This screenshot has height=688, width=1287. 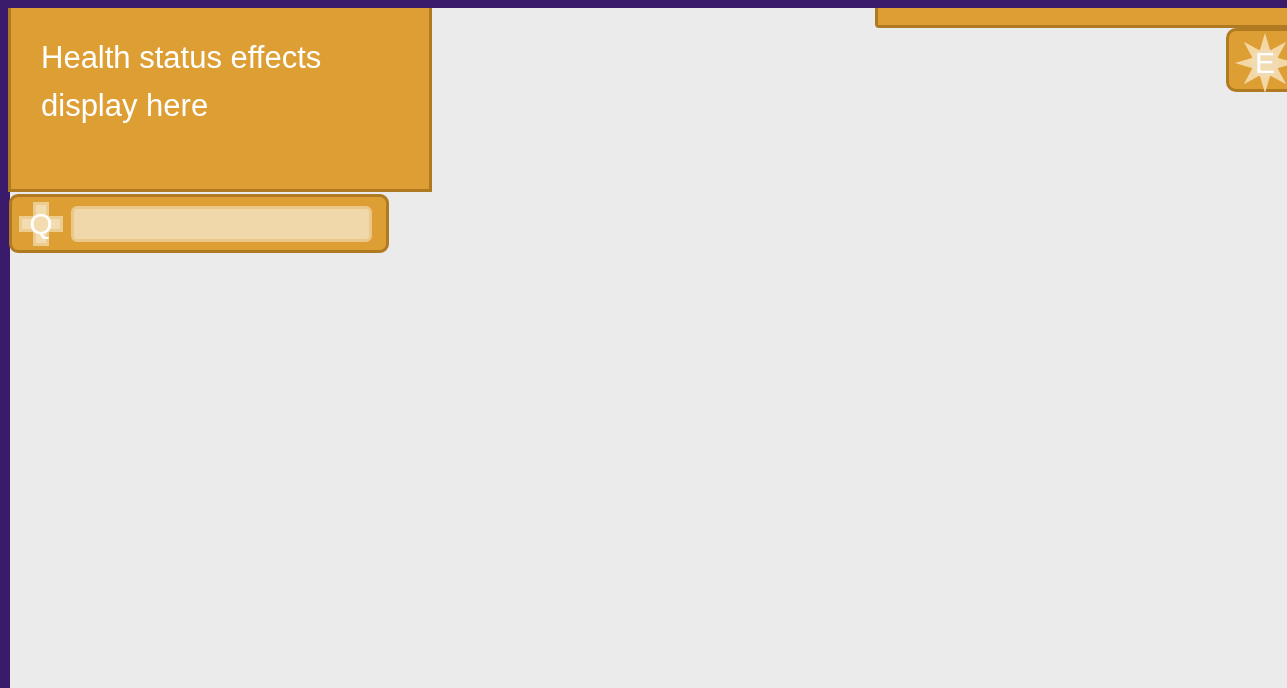 What do you see at coordinates (220, 100) in the screenshot?
I see `status-panel: Health status effects display here` at bounding box center [220, 100].